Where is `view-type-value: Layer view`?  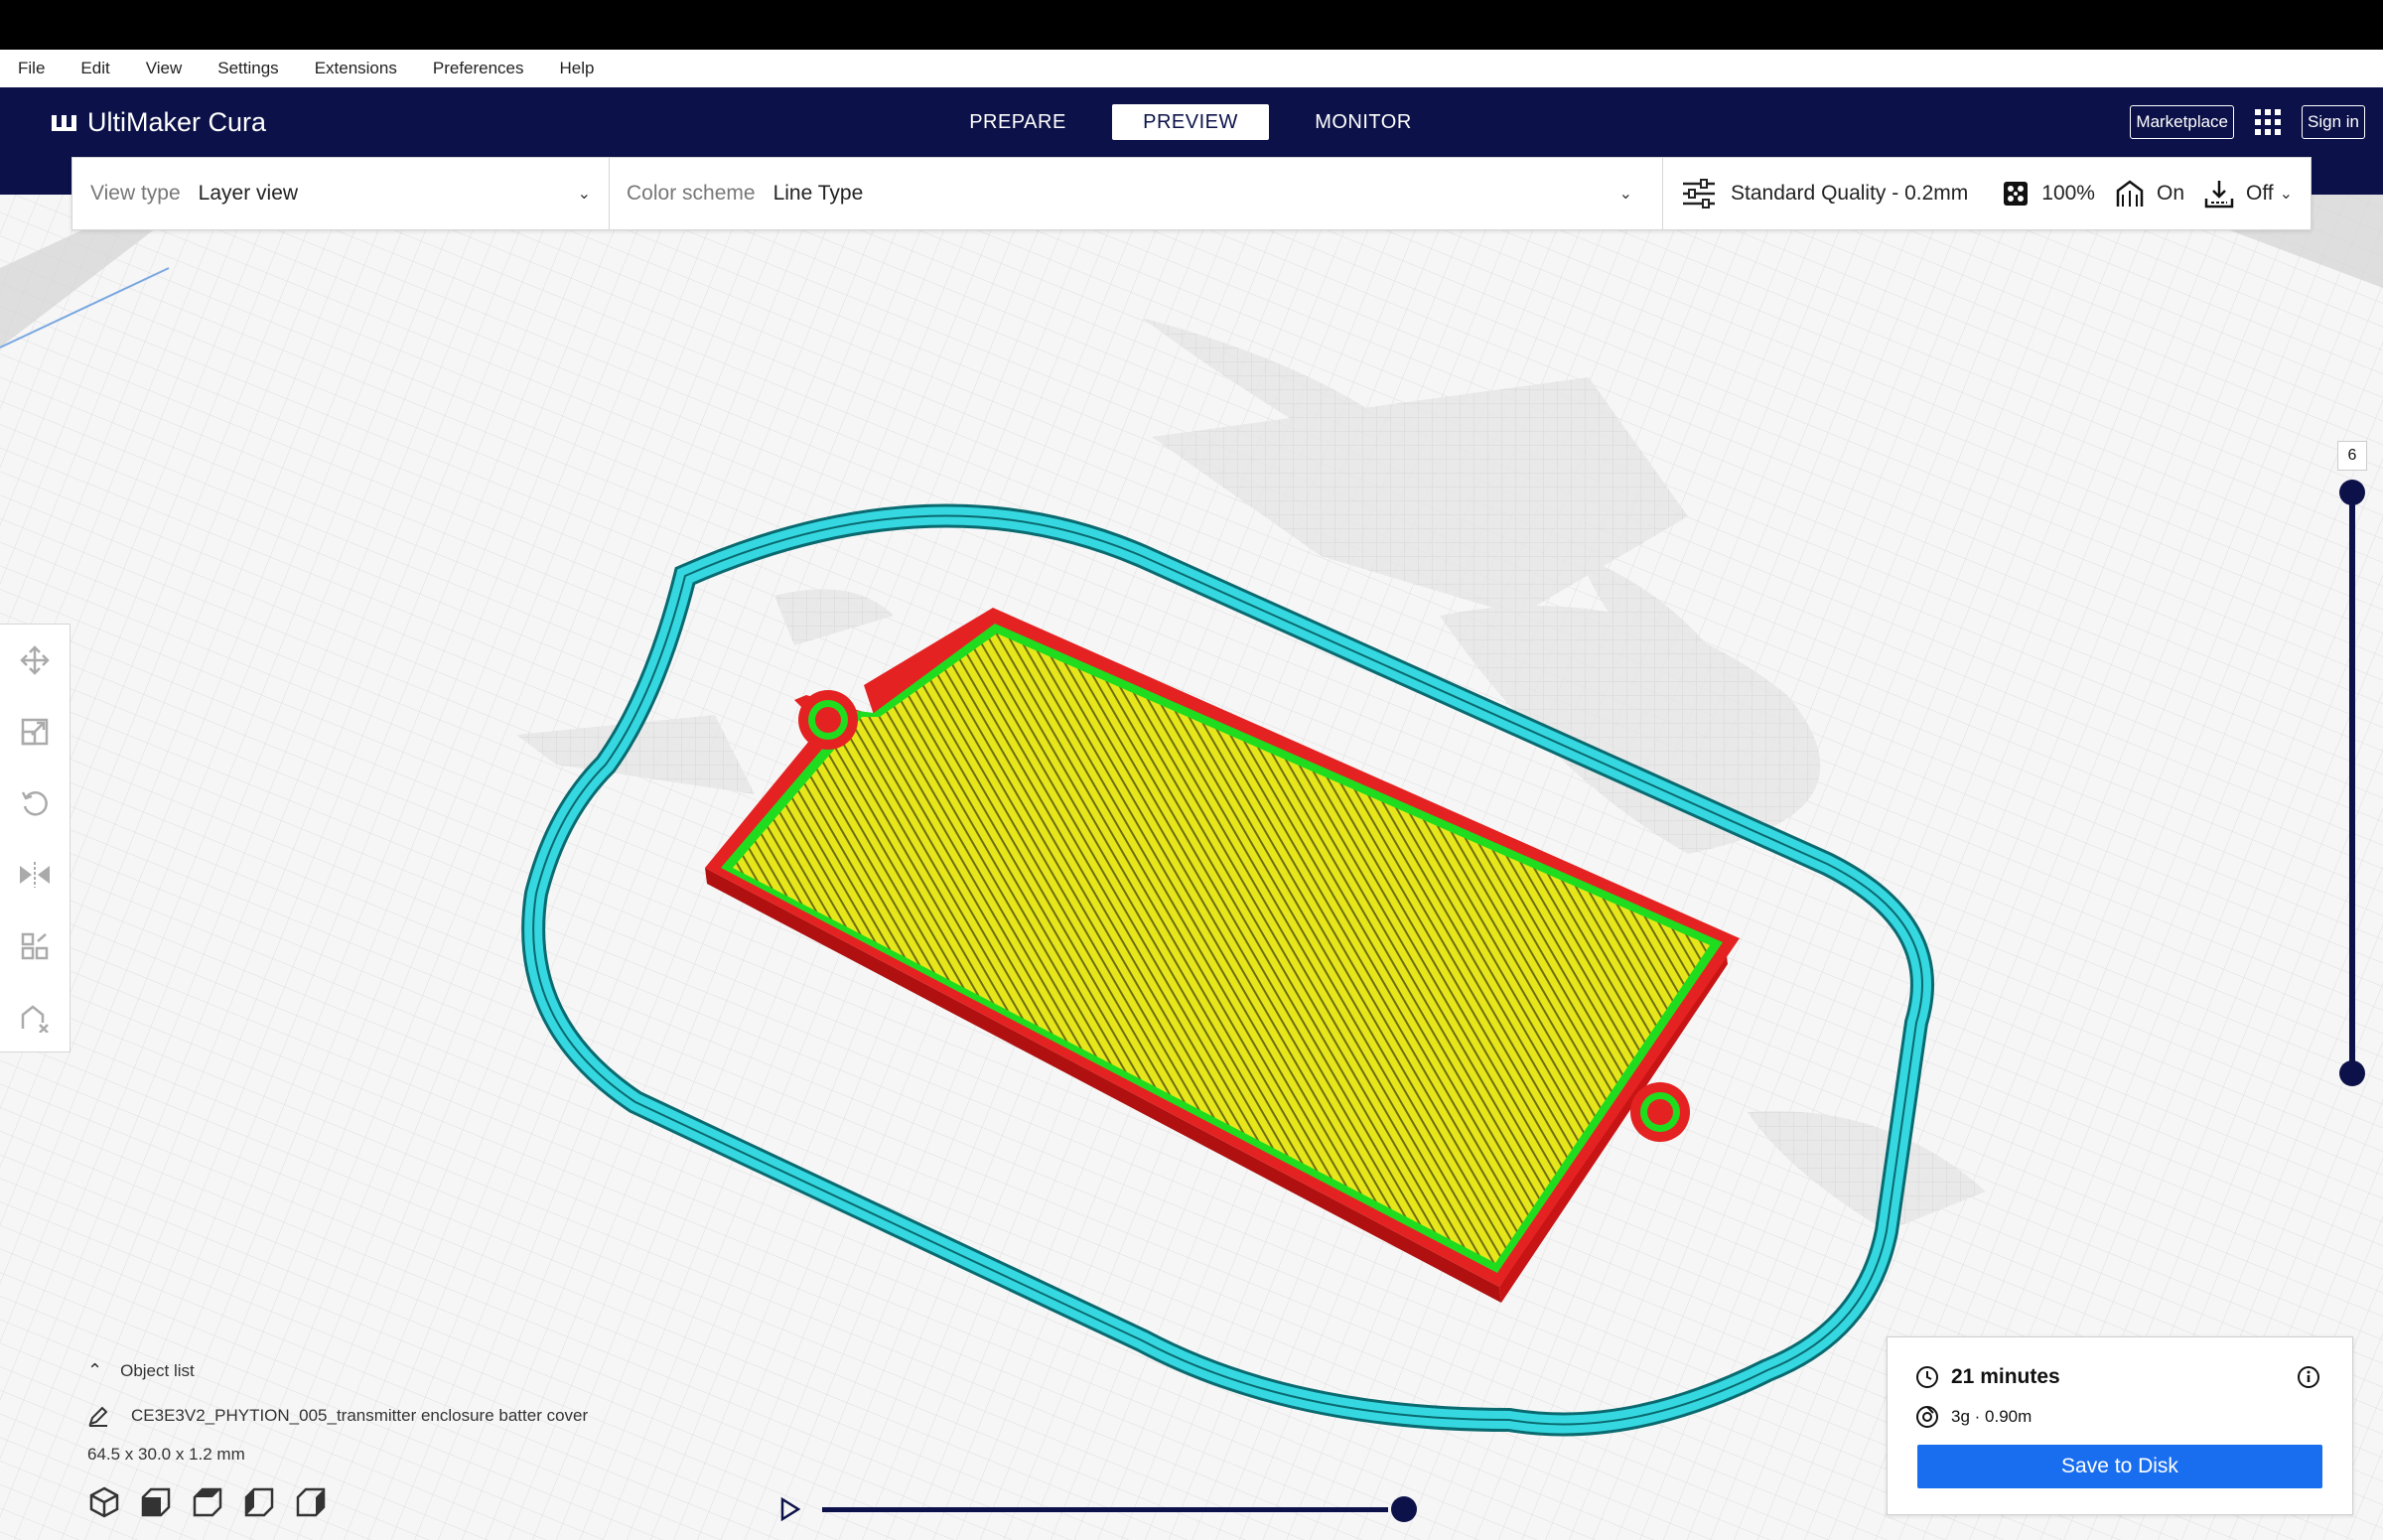 view-type-value: Layer view is located at coordinates (248, 193).